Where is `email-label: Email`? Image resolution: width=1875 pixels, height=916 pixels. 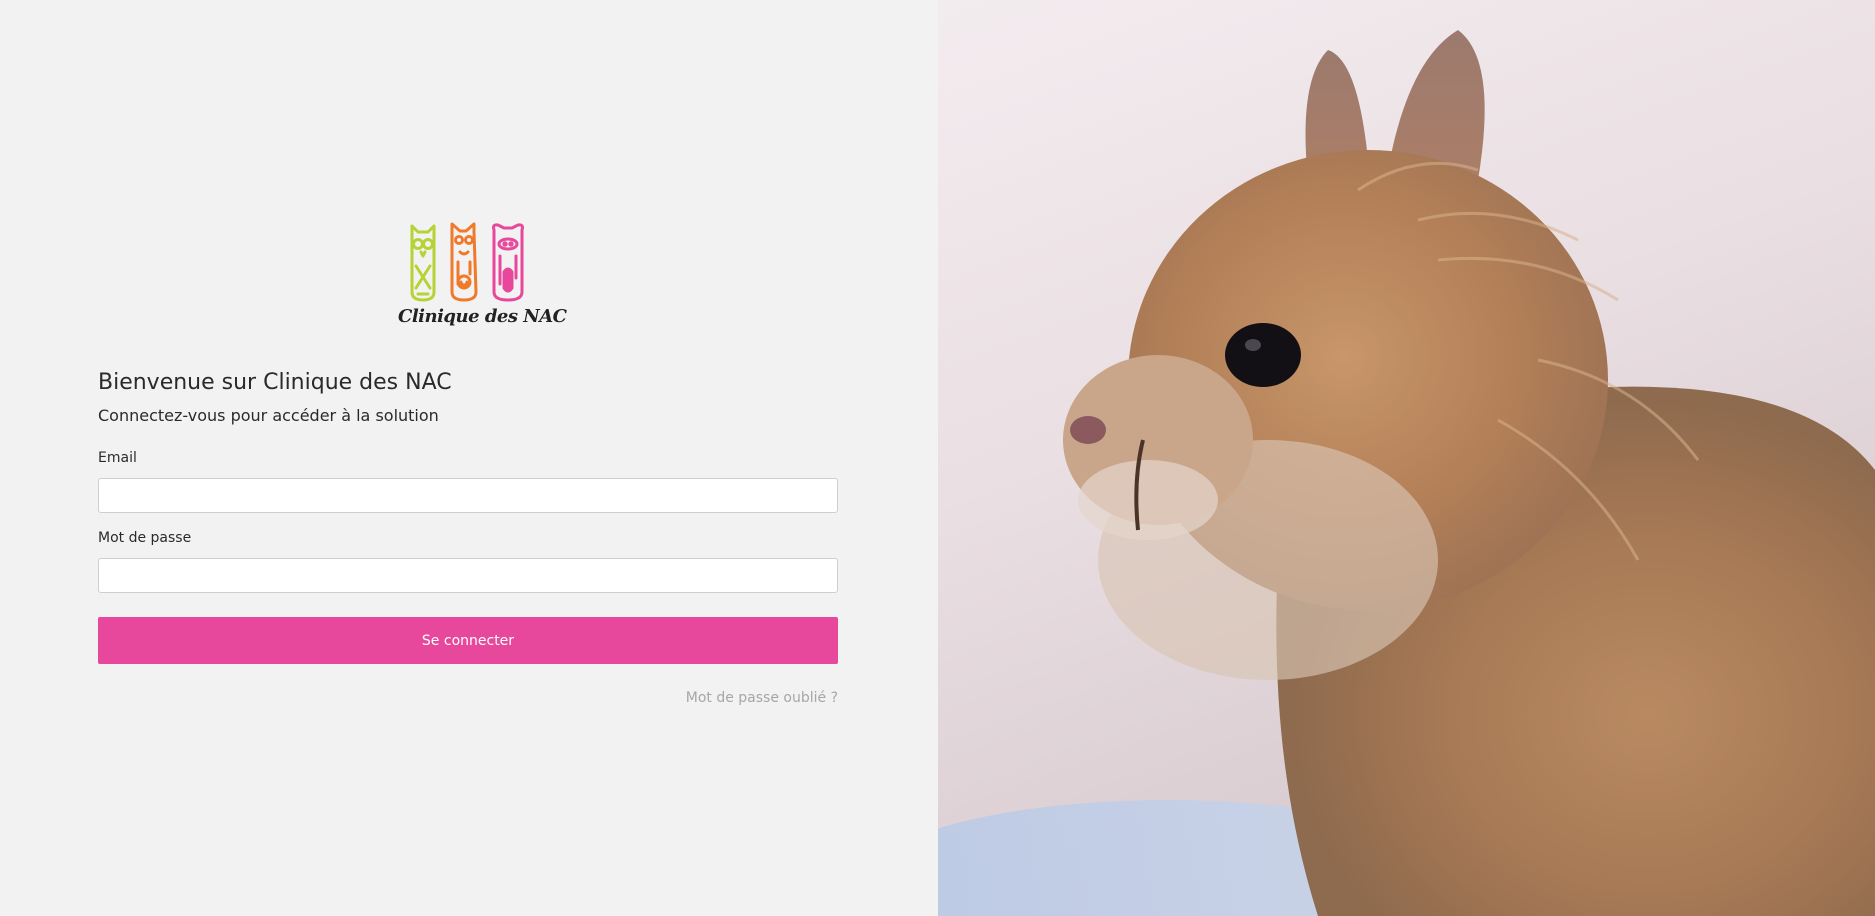
email-label: Email is located at coordinates (117, 458).